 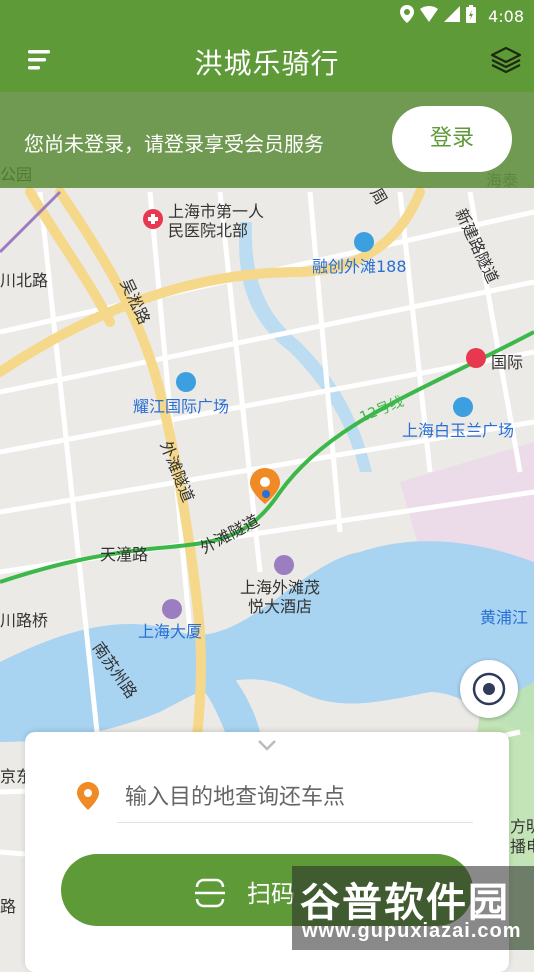 I want to click on signal-icon, so click(x=452, y=16).